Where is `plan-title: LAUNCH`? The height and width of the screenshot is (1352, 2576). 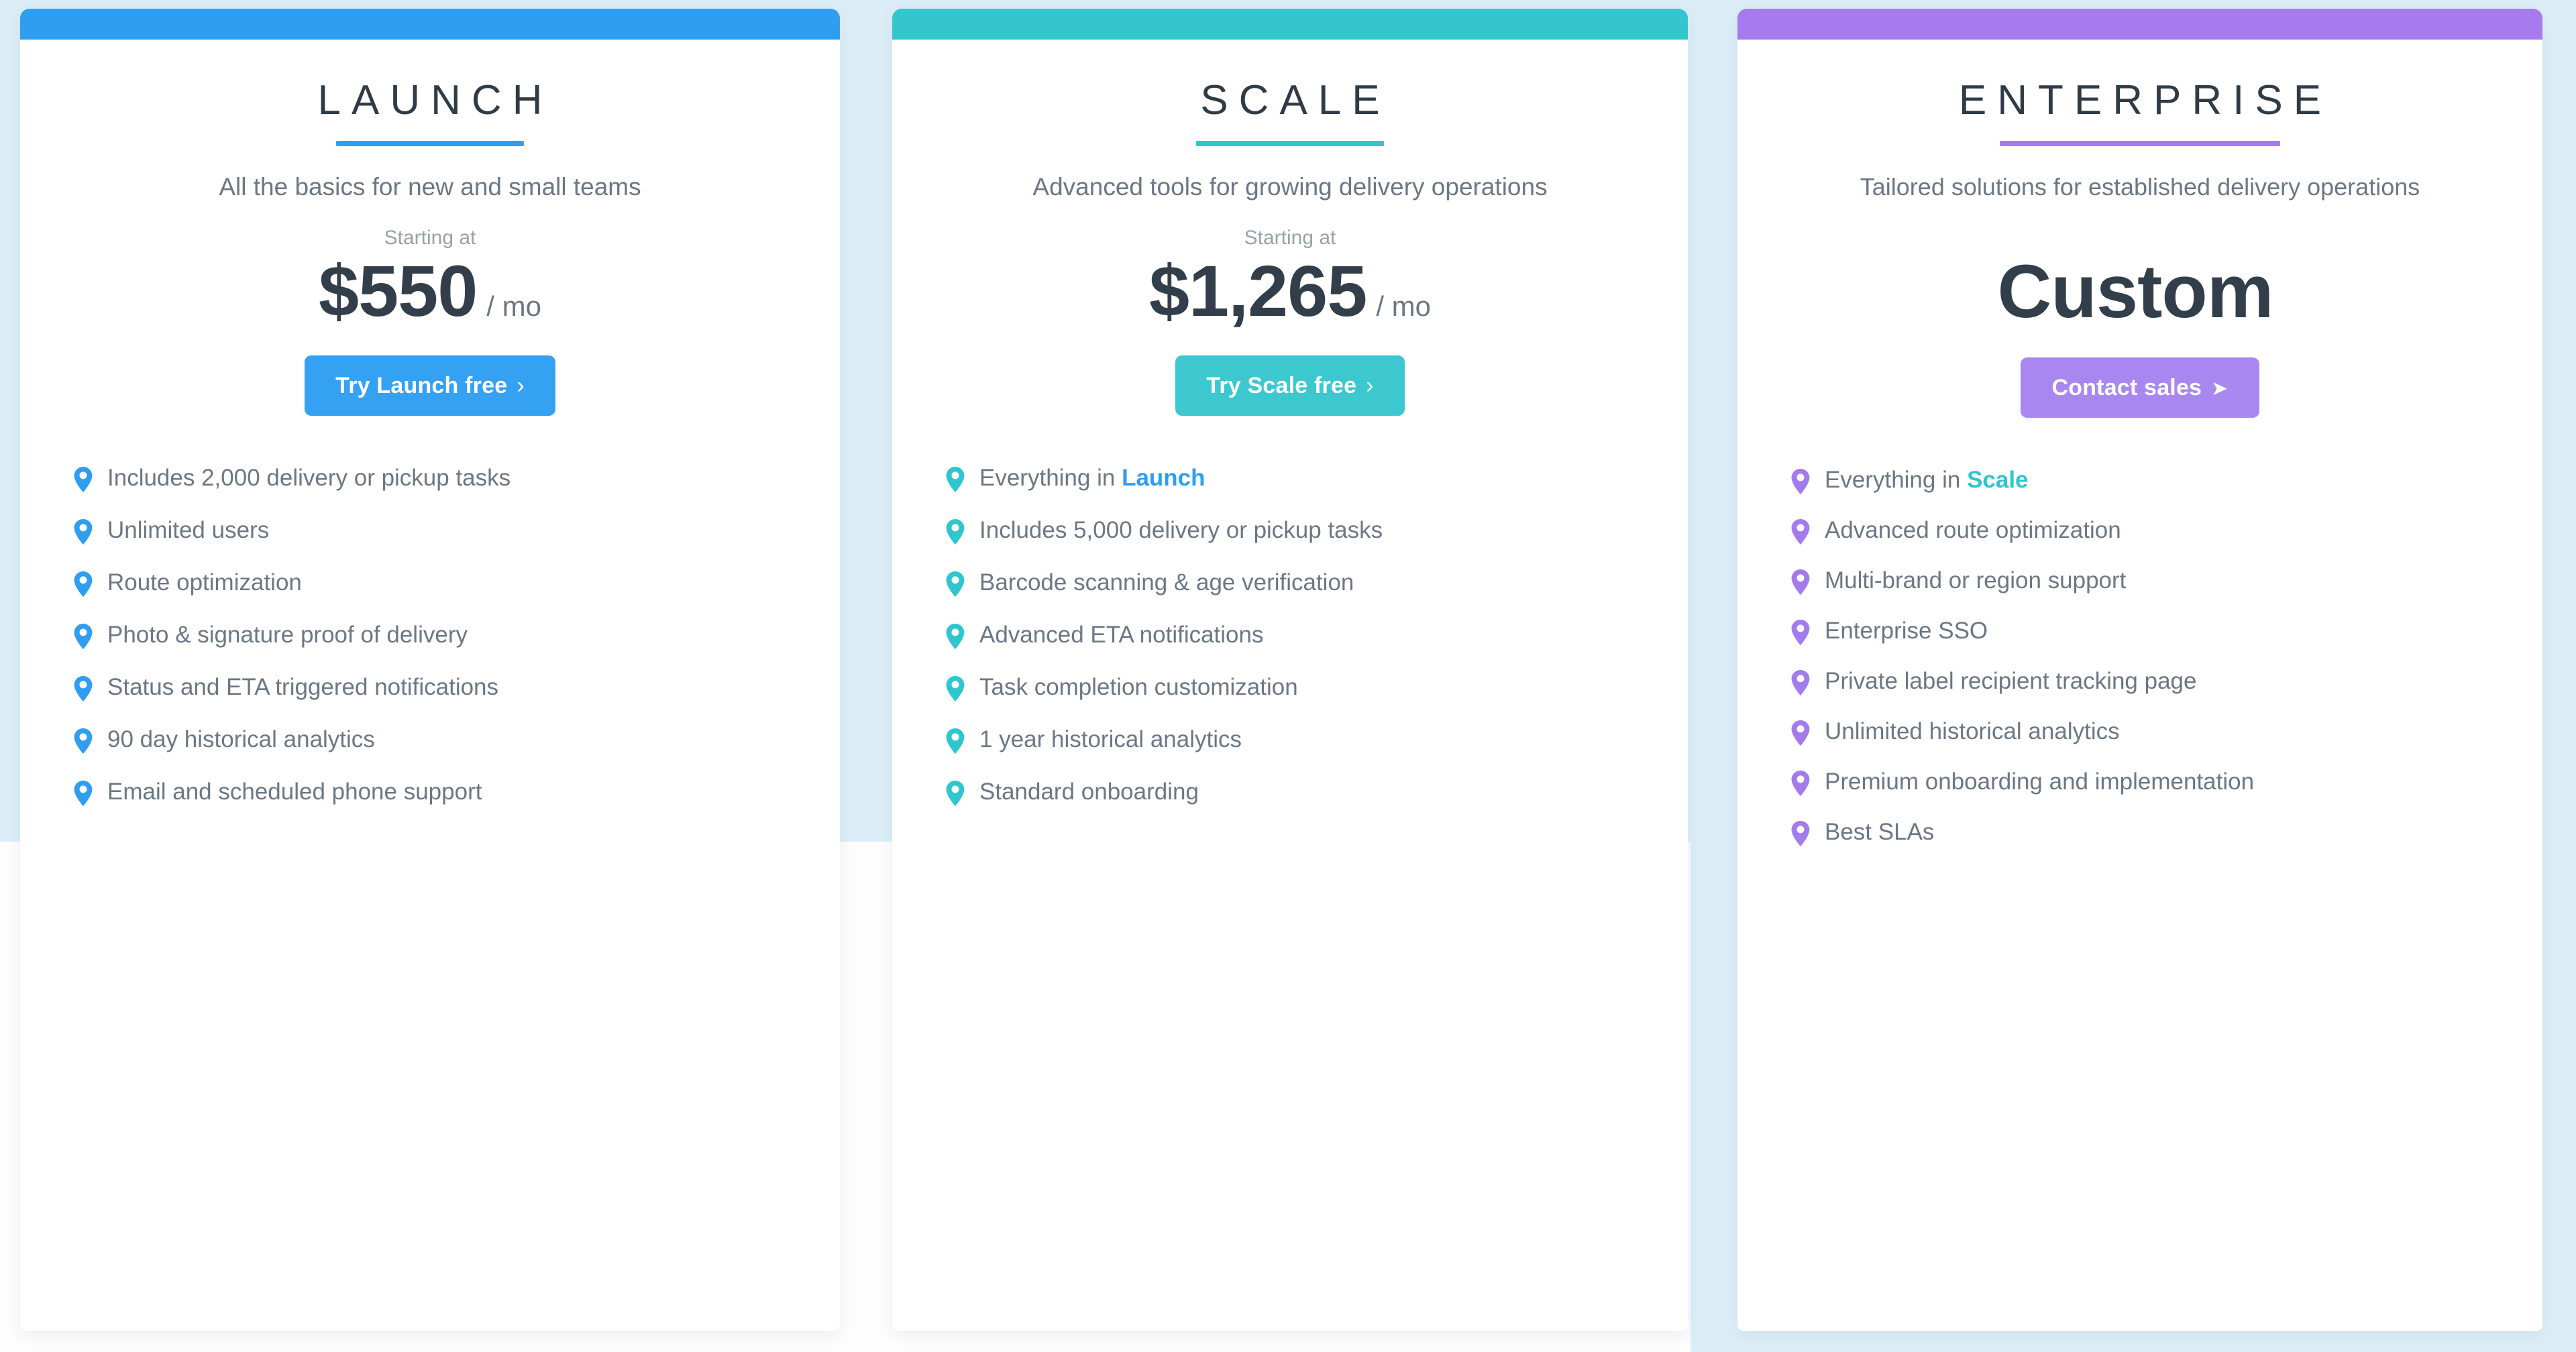
plan-title: LAUNCH is located at coordinates (435, 100).